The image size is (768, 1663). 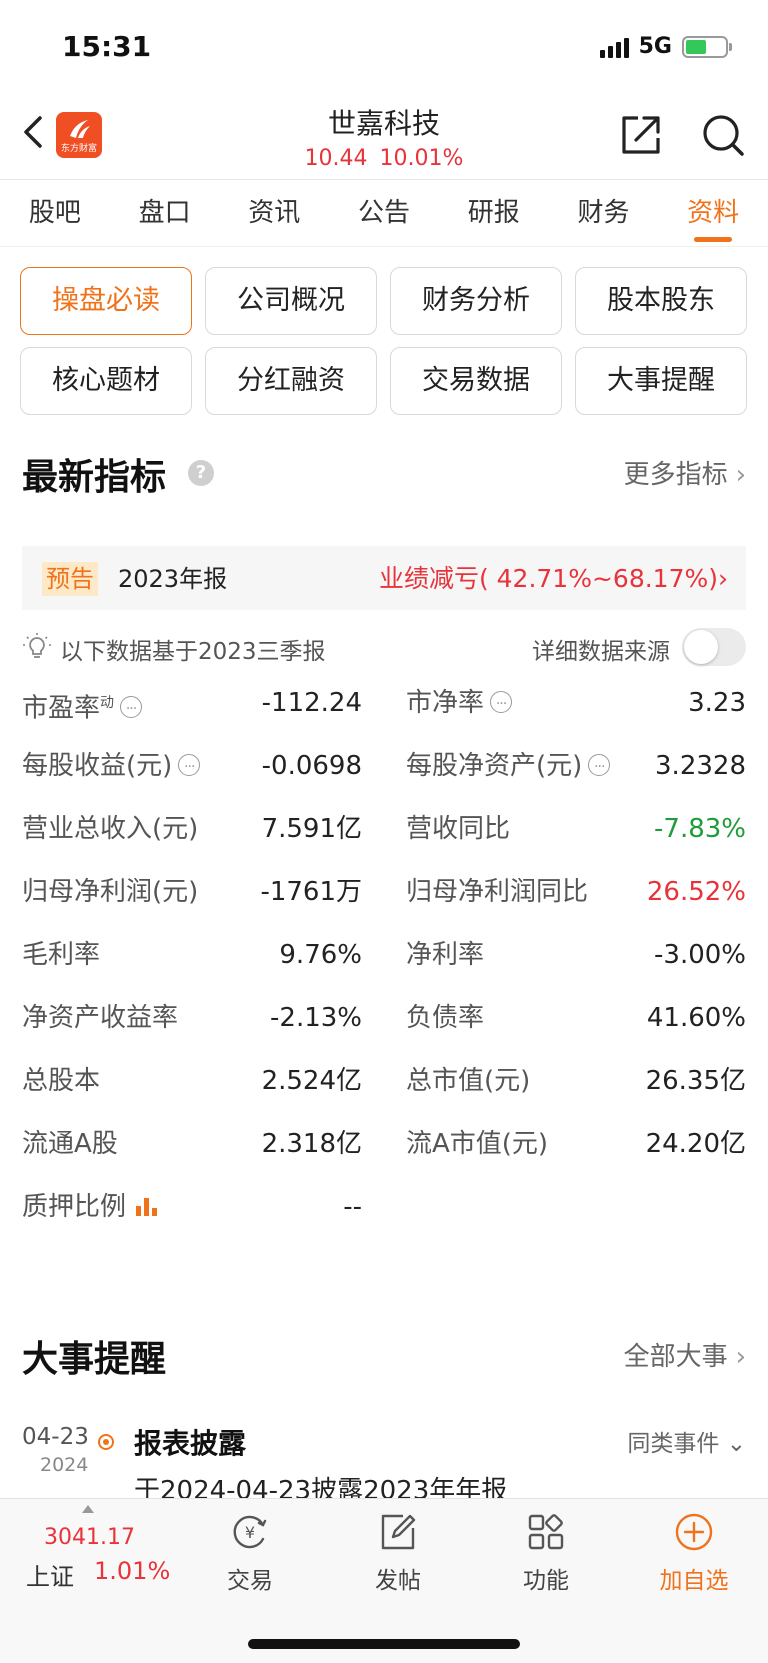 I want to click on metric-value: 24.20亿, so click(x=695, y=1144).